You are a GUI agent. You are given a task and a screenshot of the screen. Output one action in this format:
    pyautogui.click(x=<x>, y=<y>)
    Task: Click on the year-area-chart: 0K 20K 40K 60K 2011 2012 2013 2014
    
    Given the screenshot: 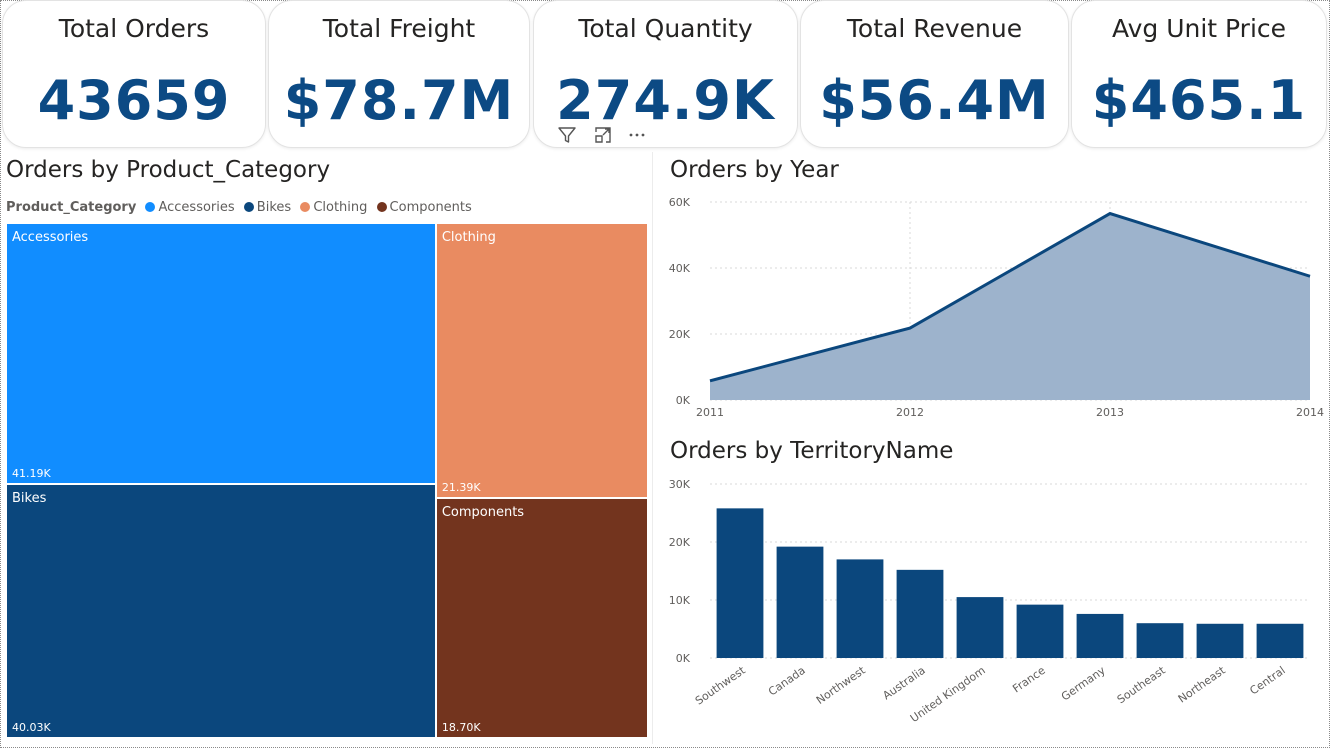 What is the action you would take?
    pyautogui.click(x=996, y=307)
    